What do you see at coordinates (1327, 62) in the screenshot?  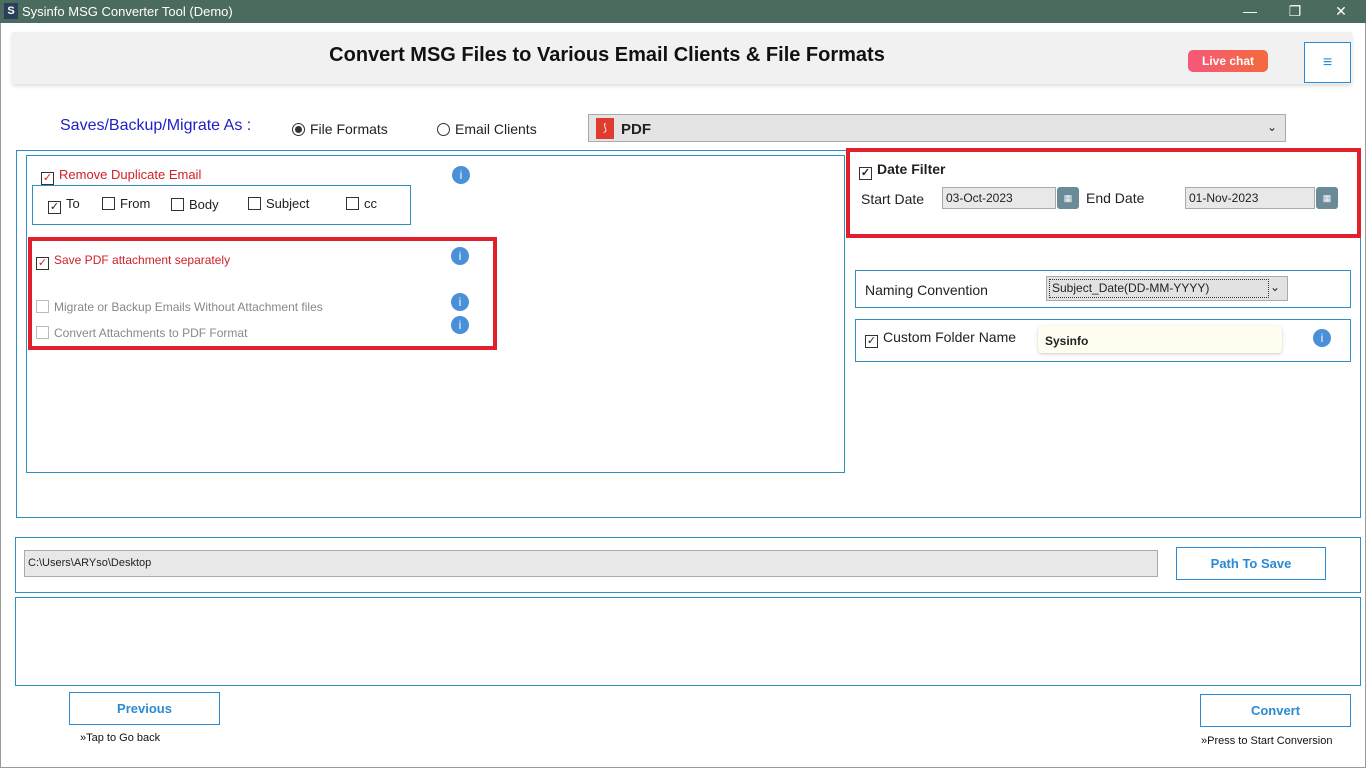 I see `menu-button: ≡` at bounding box center [1327, 62].